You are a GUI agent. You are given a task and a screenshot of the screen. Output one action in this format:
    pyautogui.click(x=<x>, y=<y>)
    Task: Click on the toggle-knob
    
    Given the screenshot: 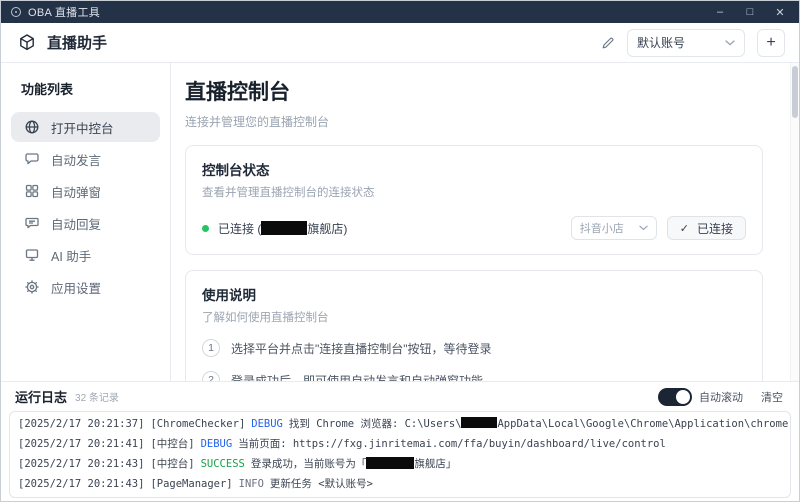 What is the action you would take?
    pyautogui.click(x=683, y=396)
    